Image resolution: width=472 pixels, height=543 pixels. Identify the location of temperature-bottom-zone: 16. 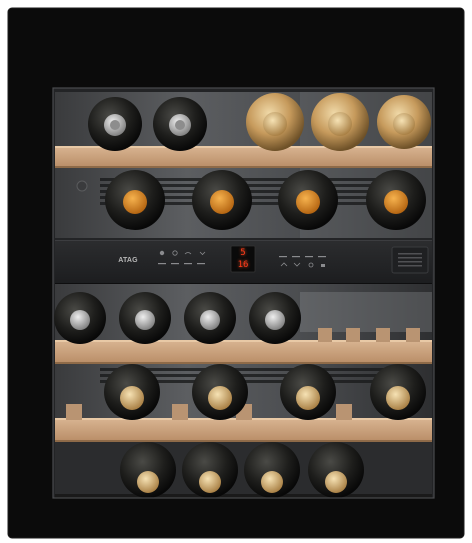
(243, 265).